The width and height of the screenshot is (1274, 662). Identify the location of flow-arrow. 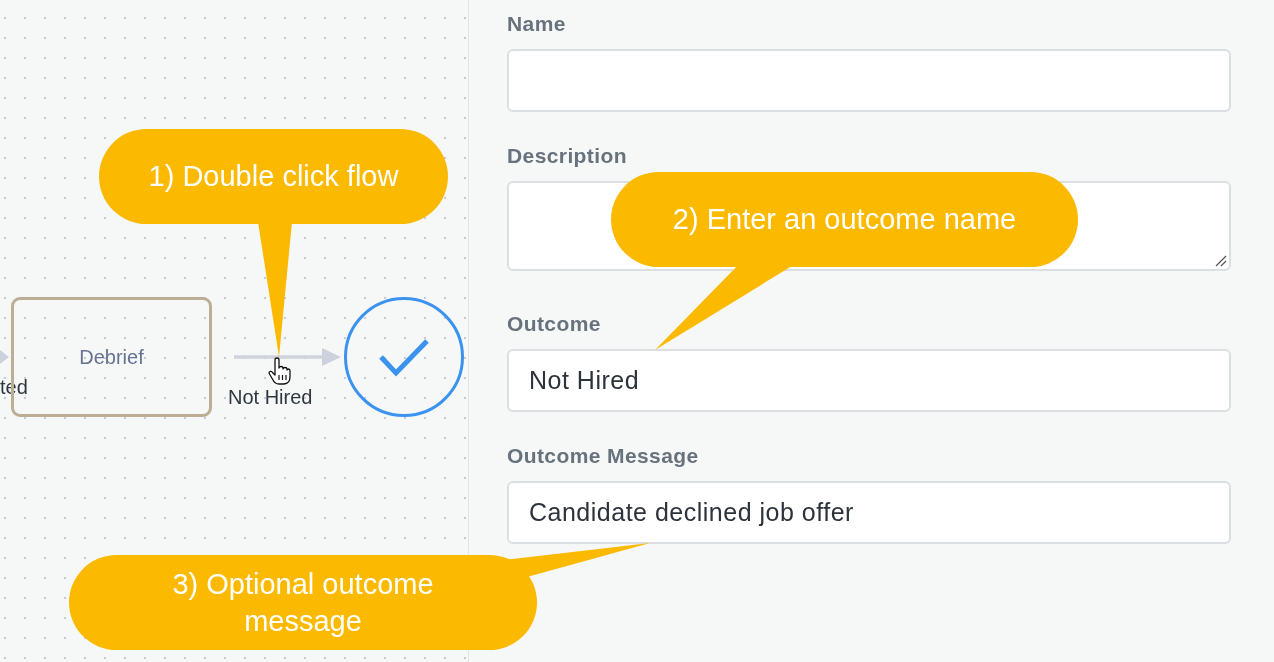
(4, 357).